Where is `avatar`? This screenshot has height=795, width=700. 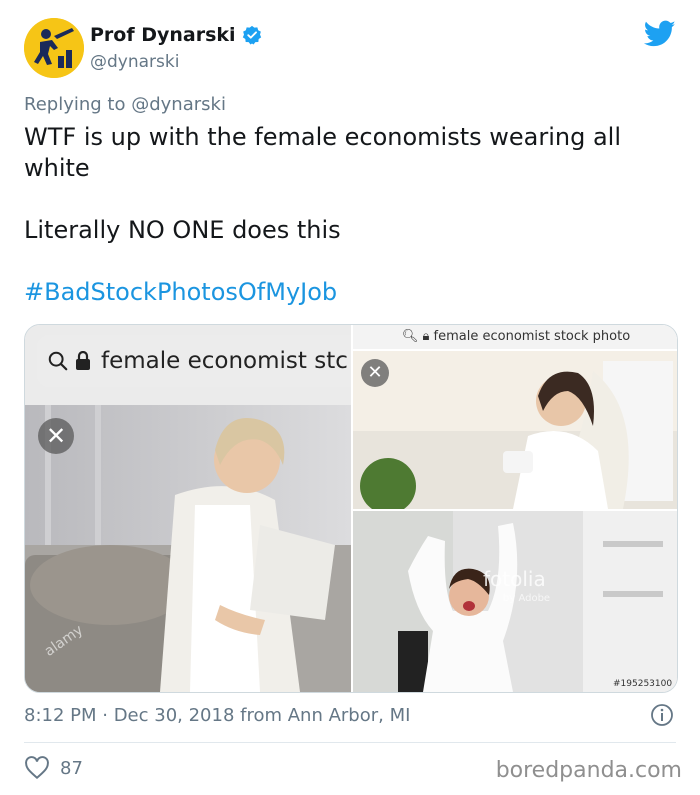
avatar is located at coordinates (54, 48).